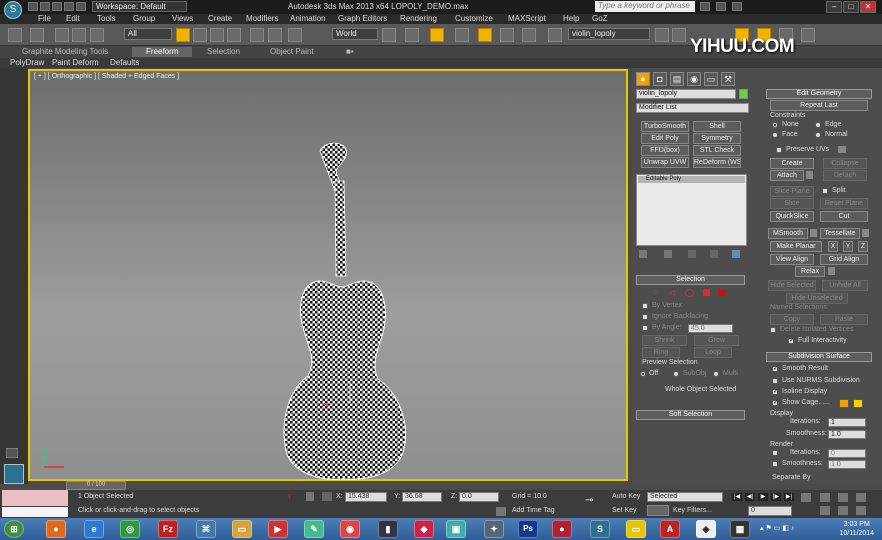  Describe the element at coordinates (692, 108) in the screenshot. I see `modifier-list-dropdown: Modifier List` at that location.